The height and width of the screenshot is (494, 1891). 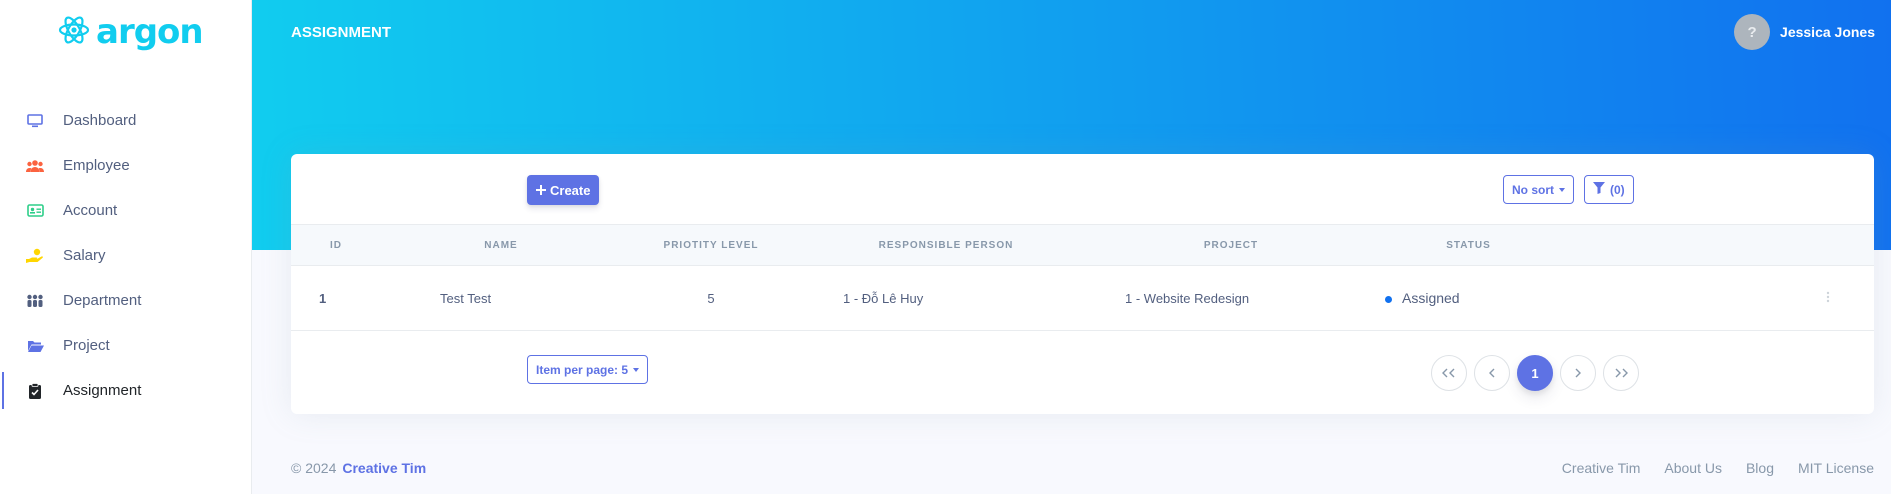 What do you see at coordinates (86, 345) in the screenshot?
I see `sidebar-item-label: Project` at bounding box center [86, 345].